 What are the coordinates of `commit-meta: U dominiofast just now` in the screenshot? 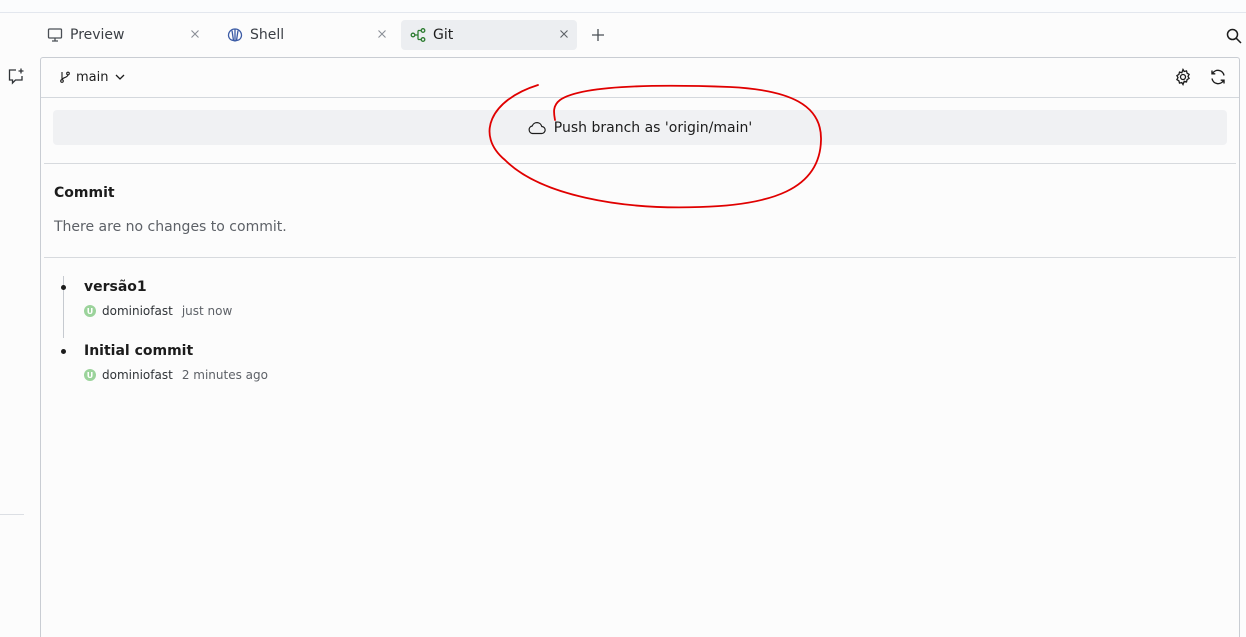 It's located at (158, 311).